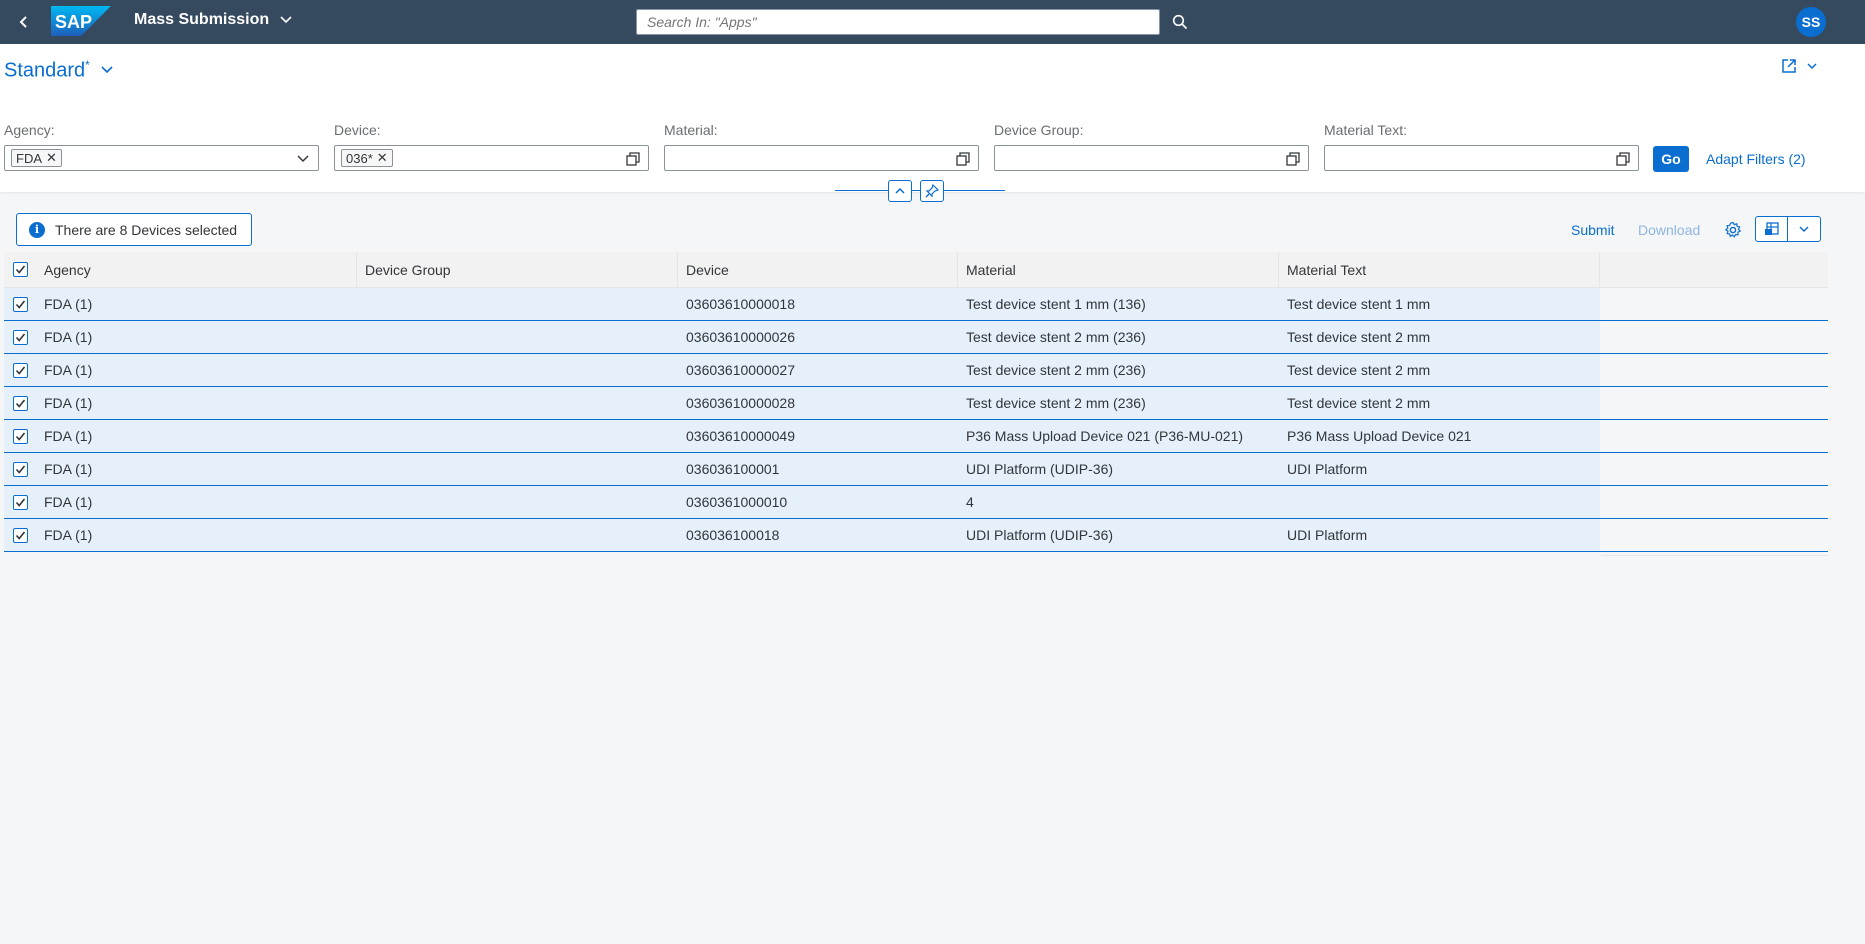 This screenshot has width=1865, height=944. I want to click on device-group-field, so click(1151, 158).